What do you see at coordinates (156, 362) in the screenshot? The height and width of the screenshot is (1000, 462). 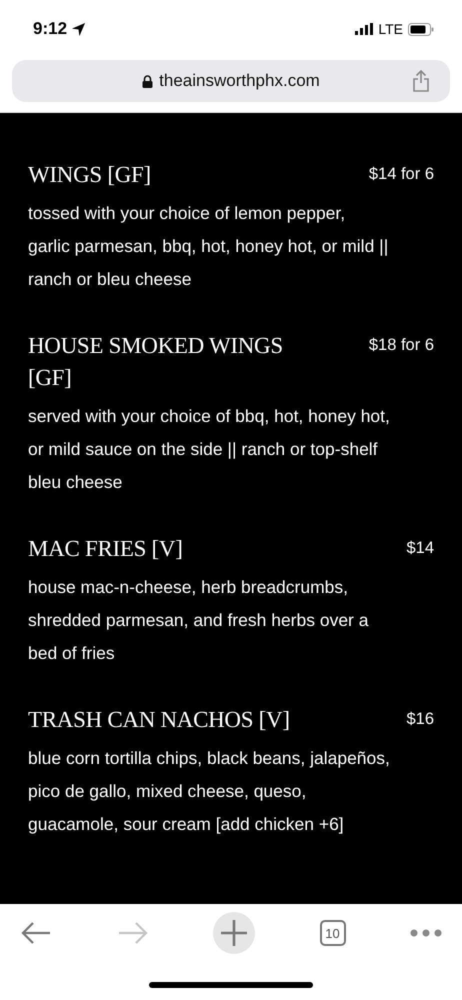 I see `dish-name: HOUSE SMOKED WINGS [GF]` at bounding box center [156, 362].